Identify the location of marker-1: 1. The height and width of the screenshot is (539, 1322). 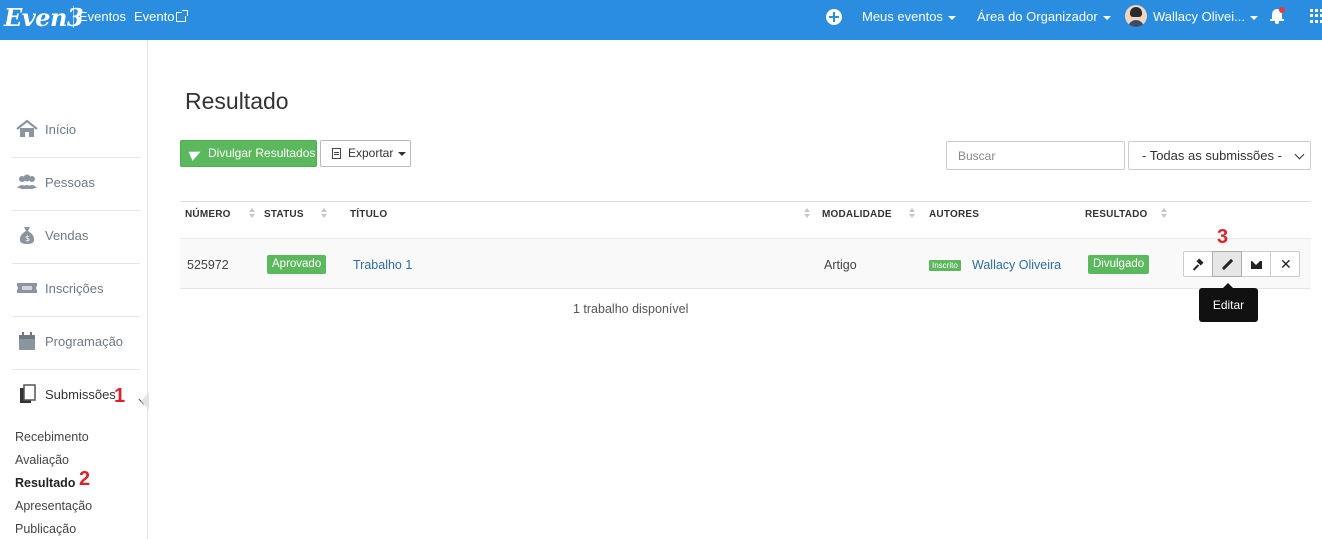
(120, 396).